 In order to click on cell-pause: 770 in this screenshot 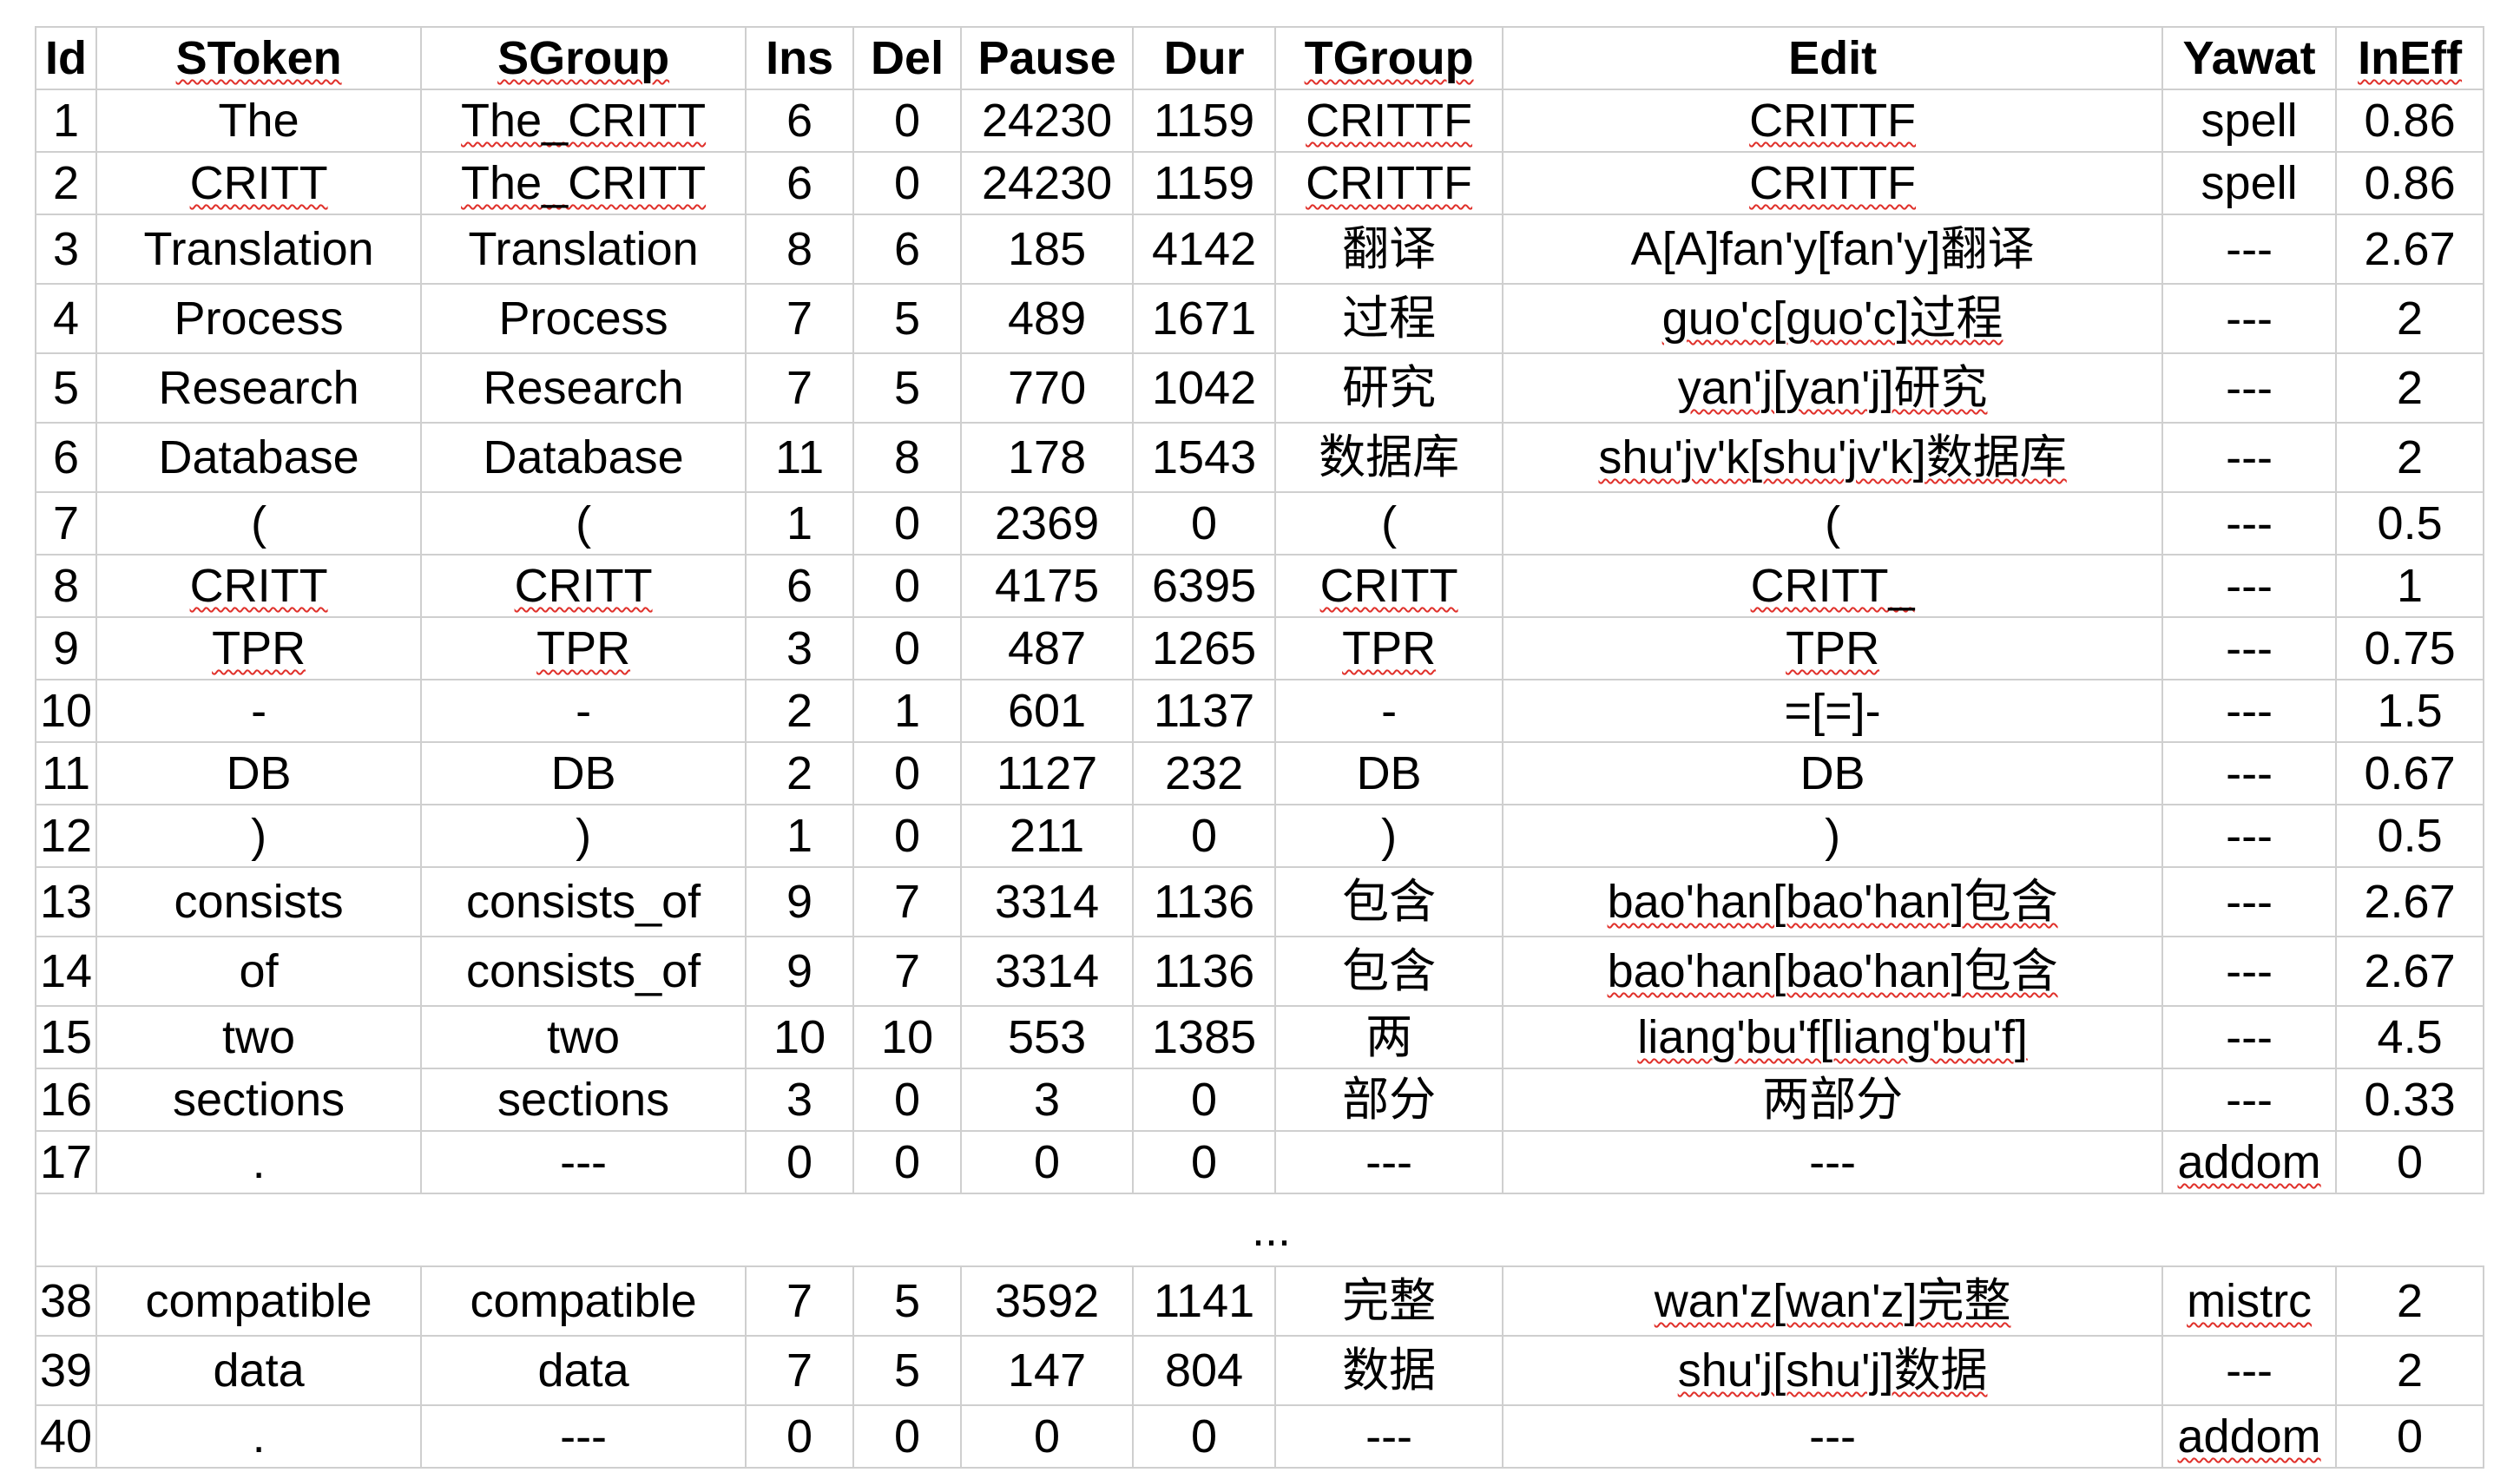, I will do `click(1047, 388)`.